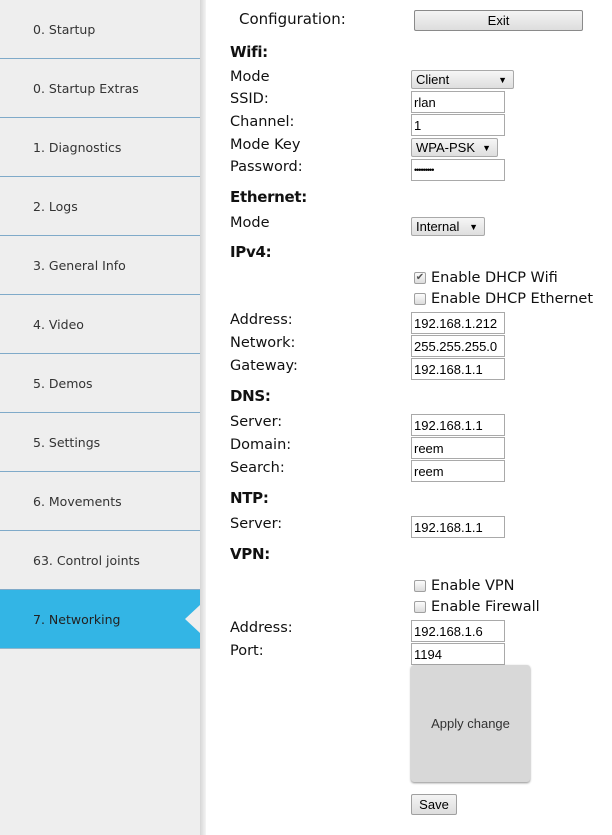  Describe the element at coordinates (250, 396) in the screenshot. I see `dns-header: DNS:` at that location.